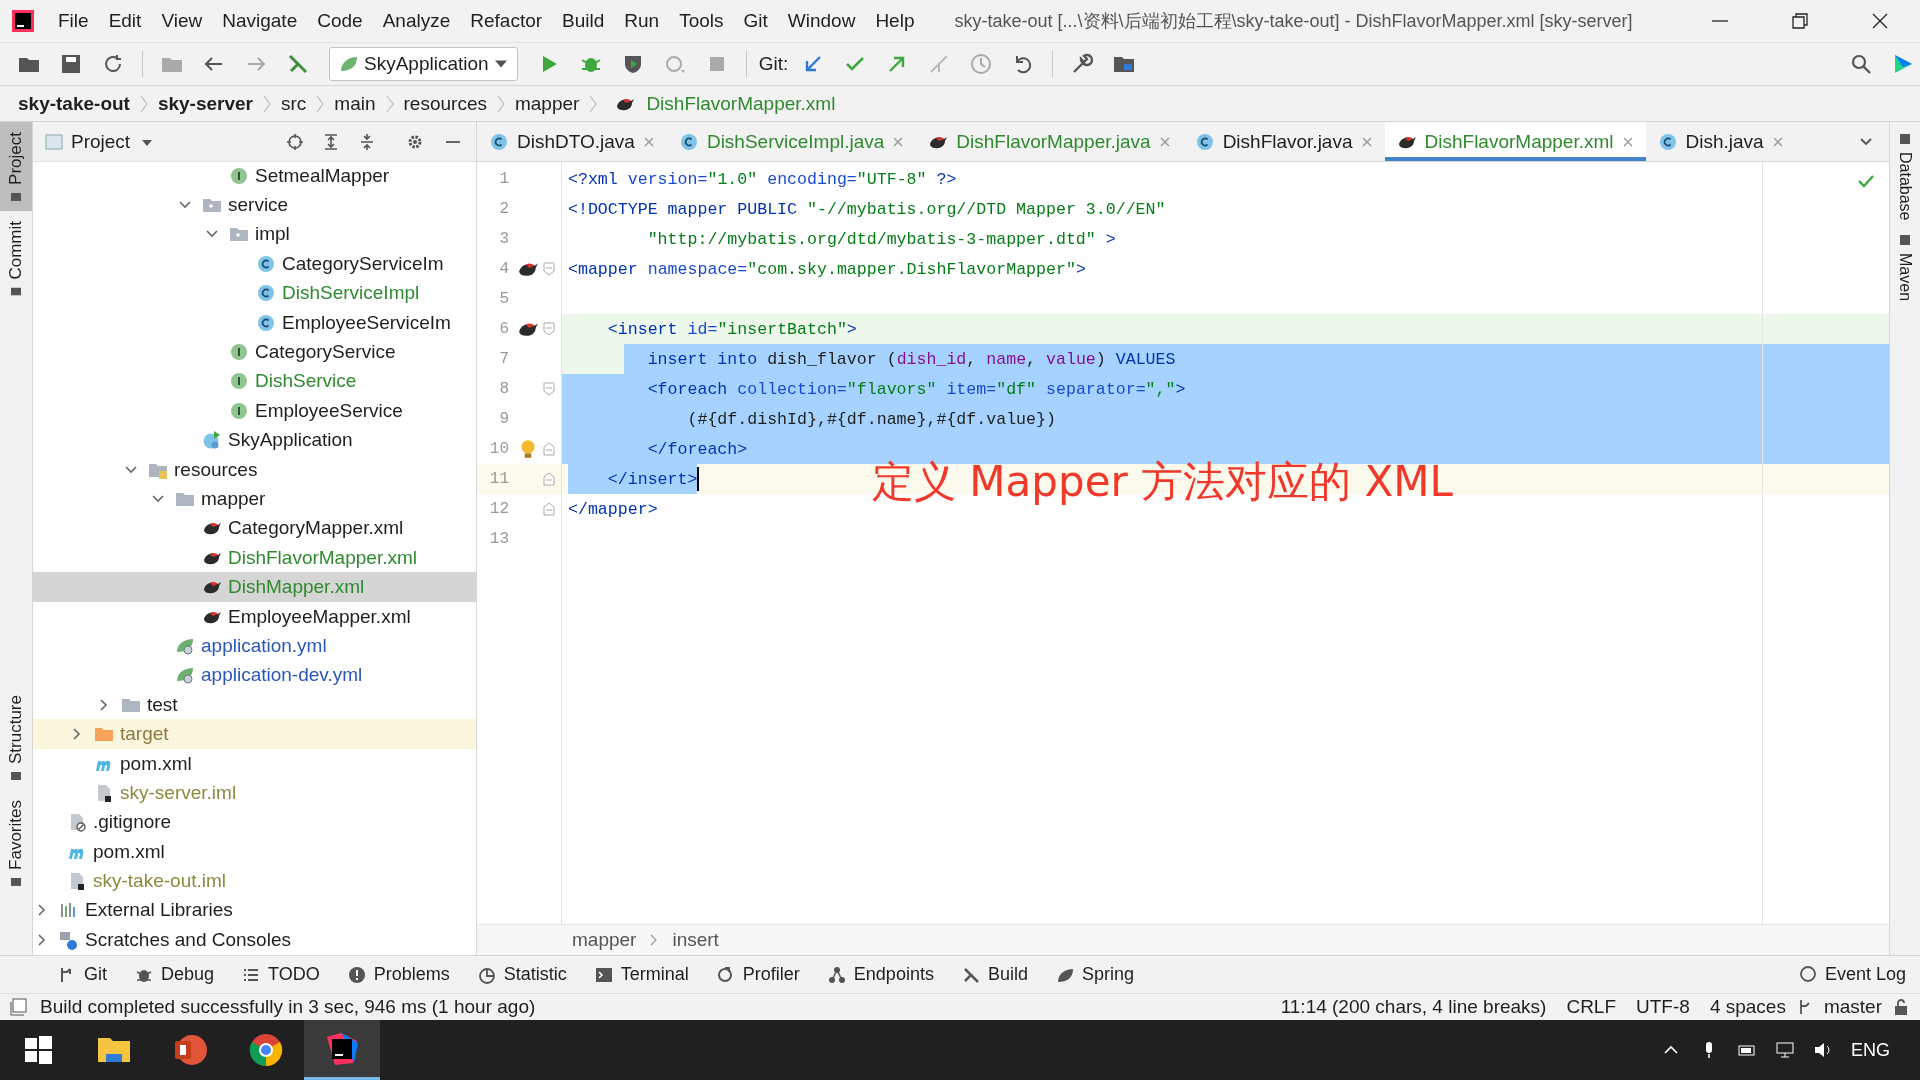  What do you see at coordinates (1094, 974) in the screenshot?
I see `tool-window-button: Spring` at bounding box center [1094, 974].